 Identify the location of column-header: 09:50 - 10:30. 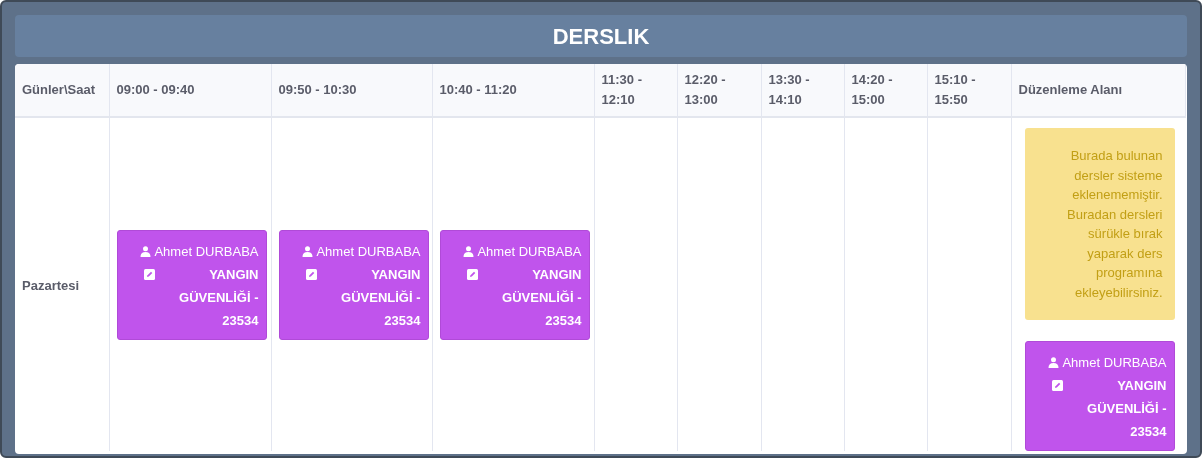
(317, 89).